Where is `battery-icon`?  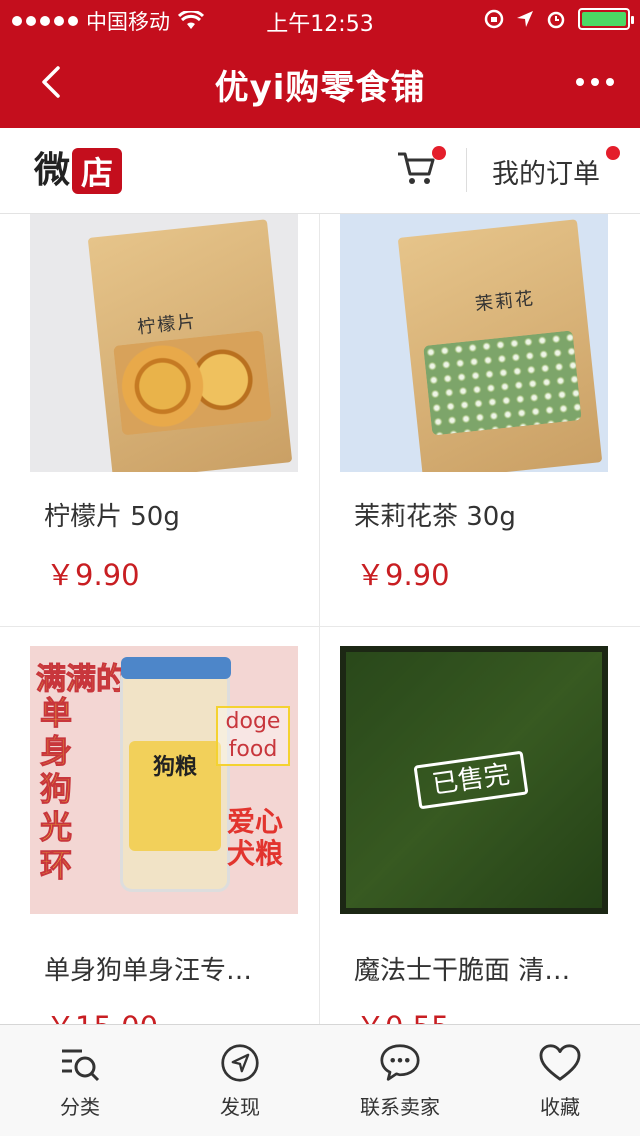 battery-icon is located at coordinates (606, 19).